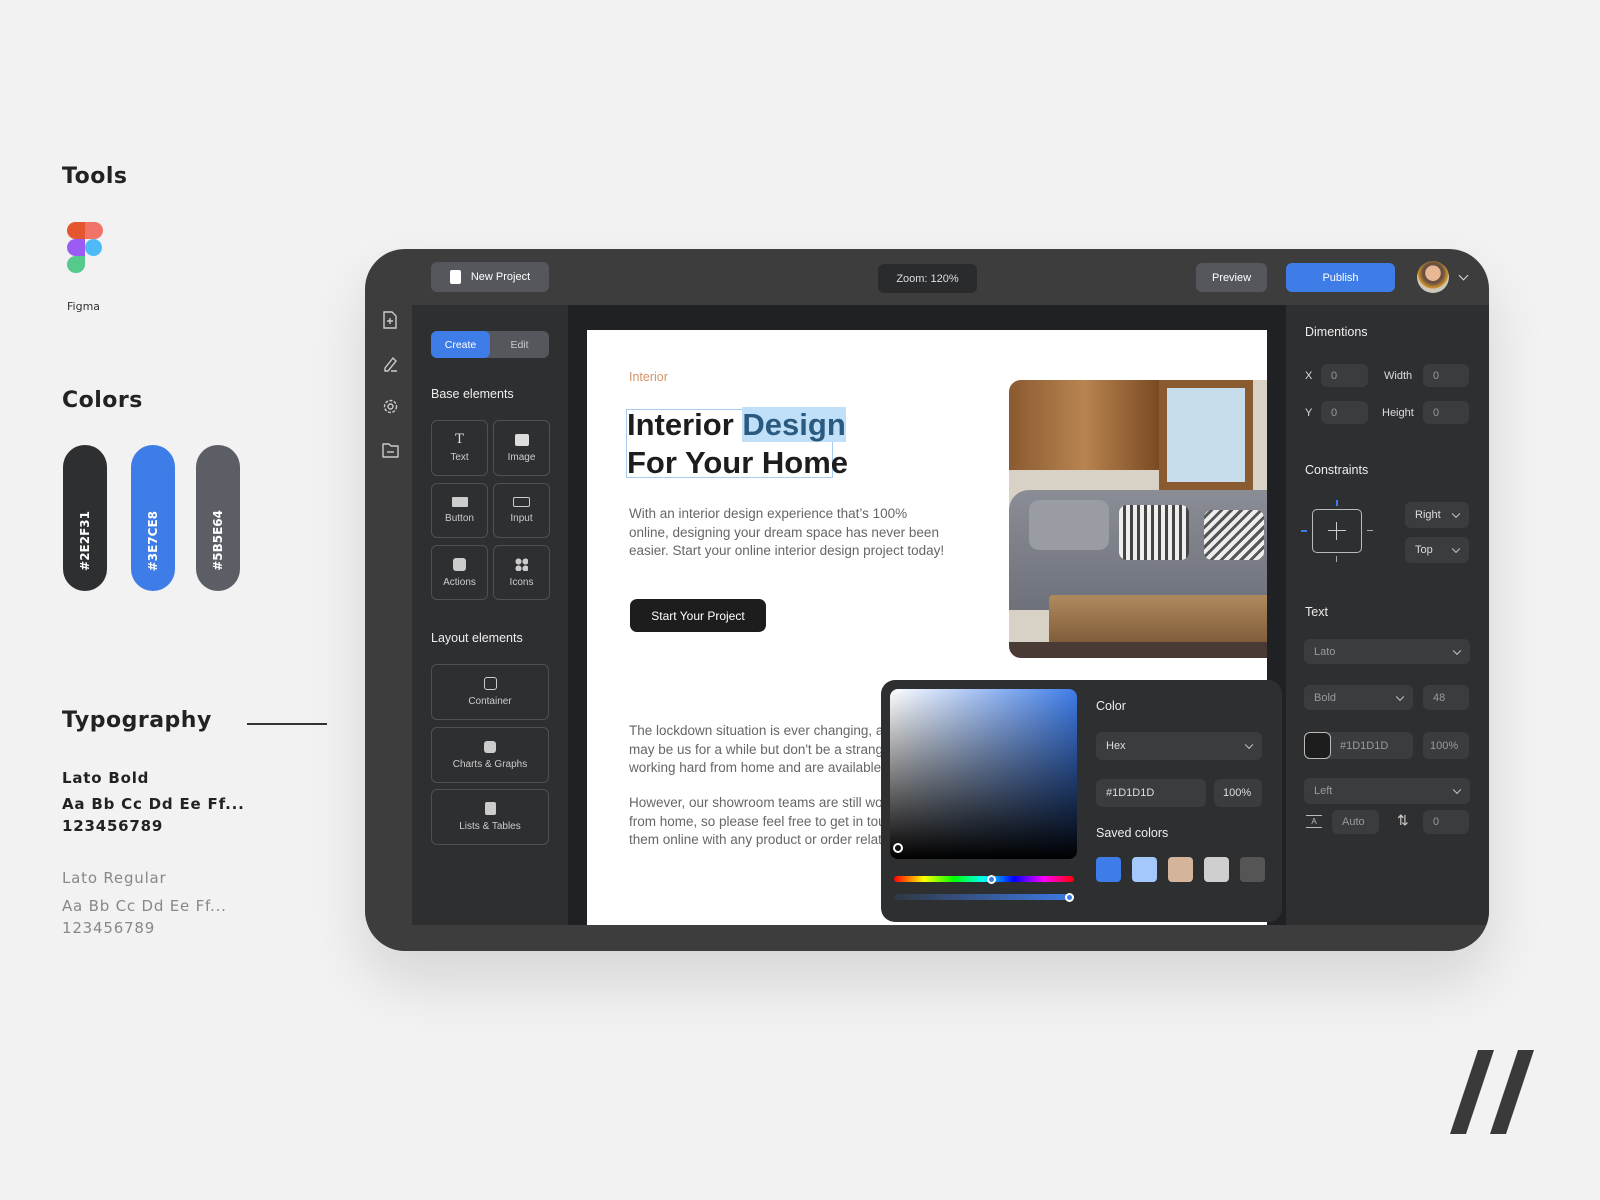 The width and height of the screenshot is (1600, 1200). What do you see at coordinates (1344, 412) in the screenshot?
I see `y-input: 0` at bounding box center [1344, 412].